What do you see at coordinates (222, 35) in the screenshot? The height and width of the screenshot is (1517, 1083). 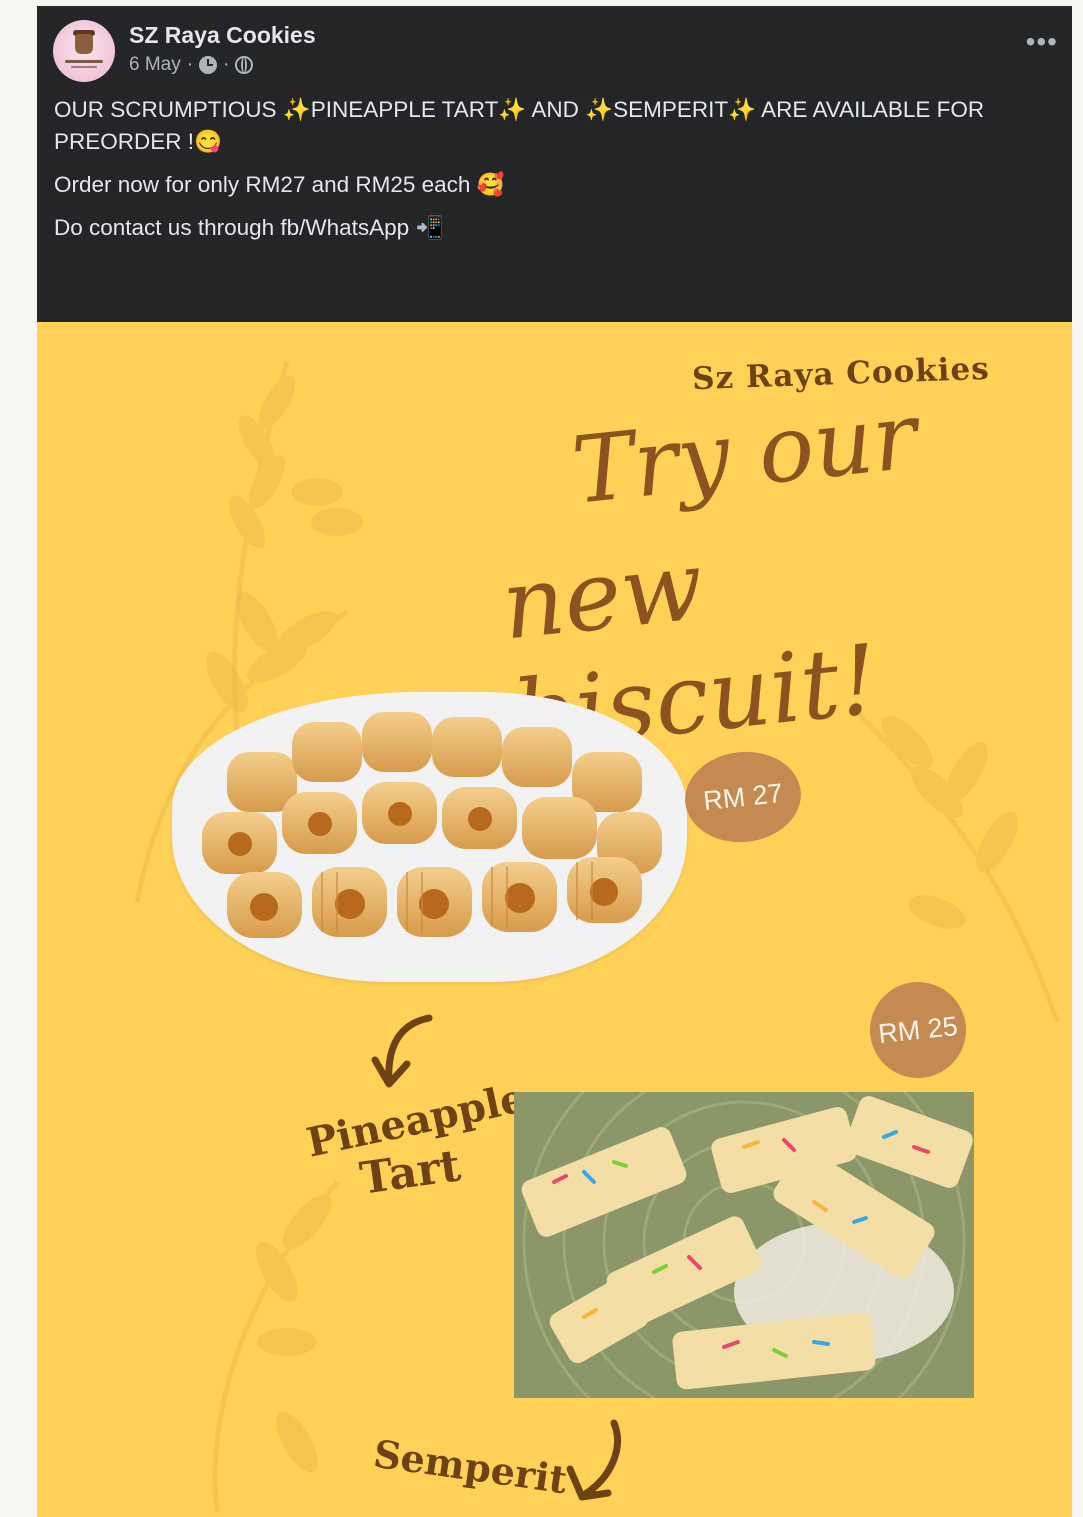 I see `page-name: SZ Raya Cookies` at bounding box center [222, 35].